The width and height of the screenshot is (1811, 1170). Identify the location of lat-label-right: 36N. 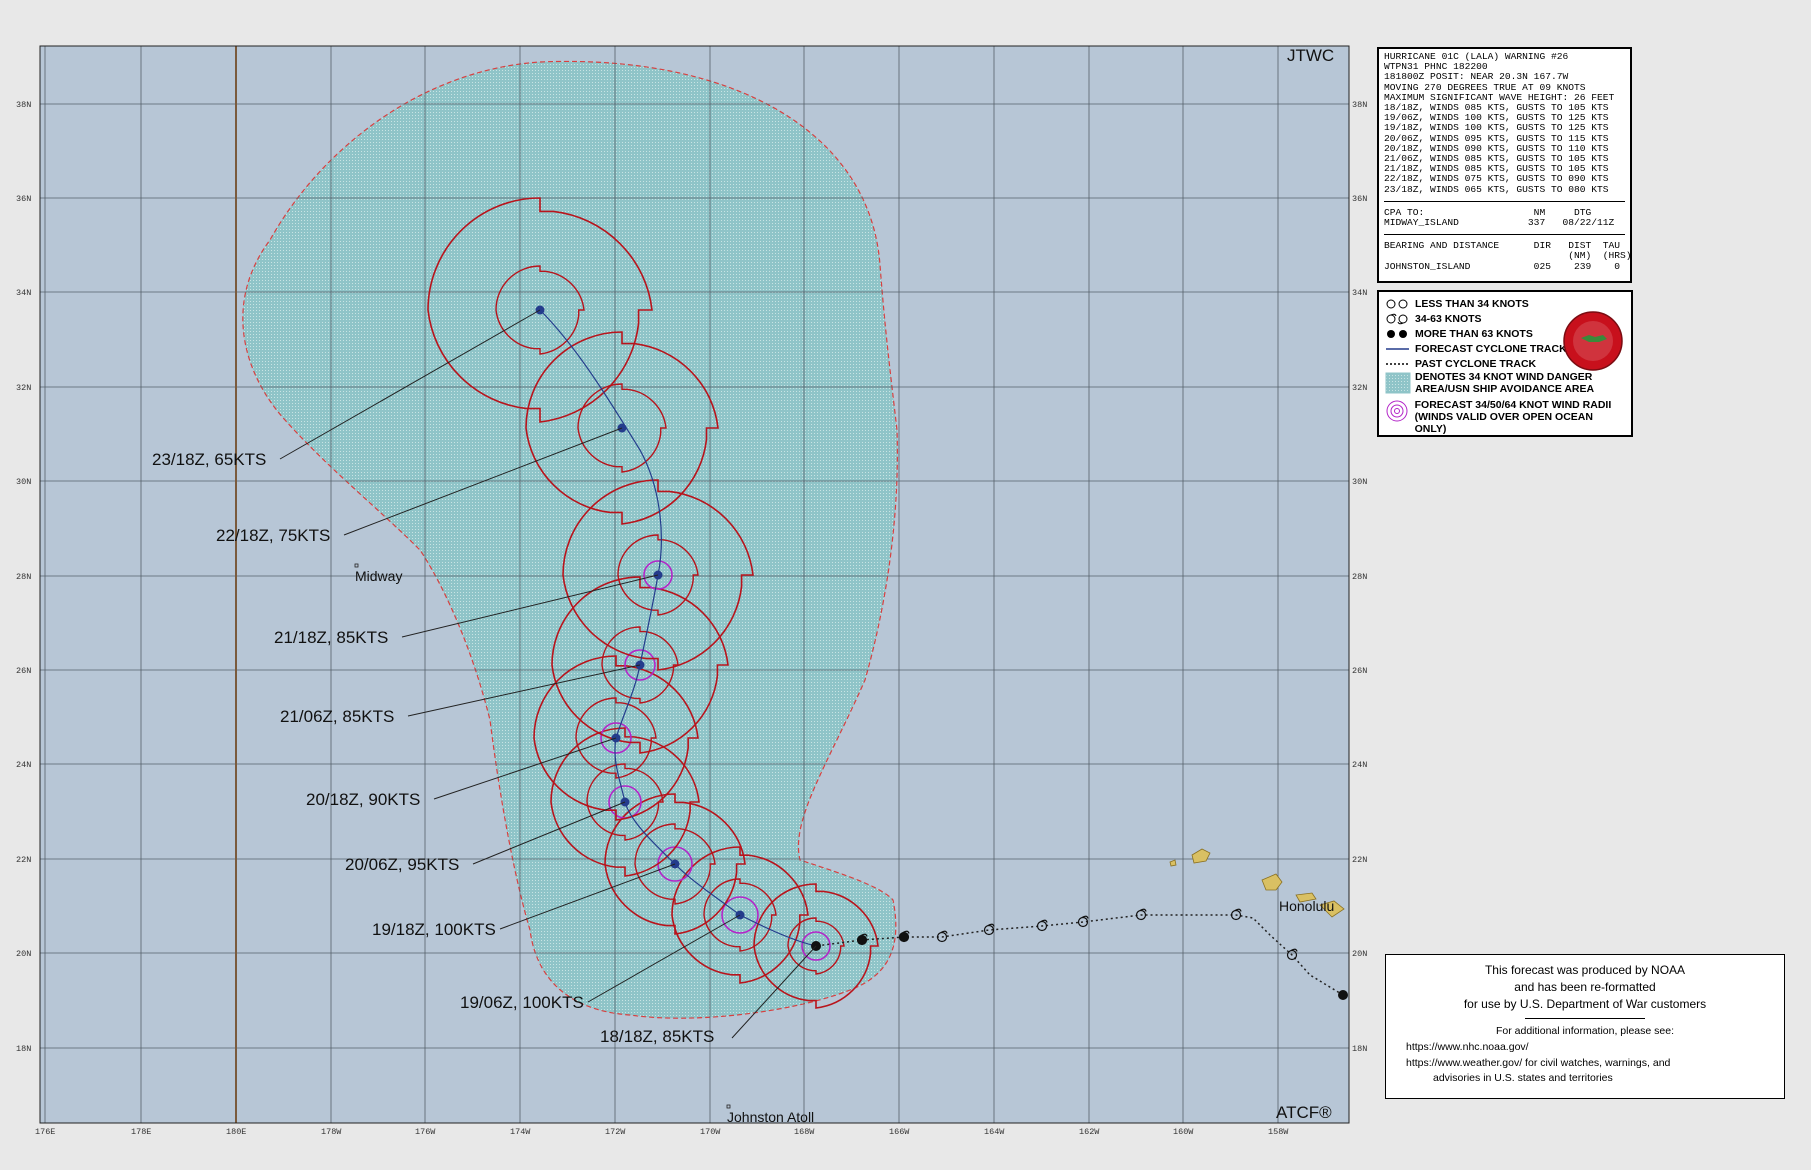
(1359, 199).